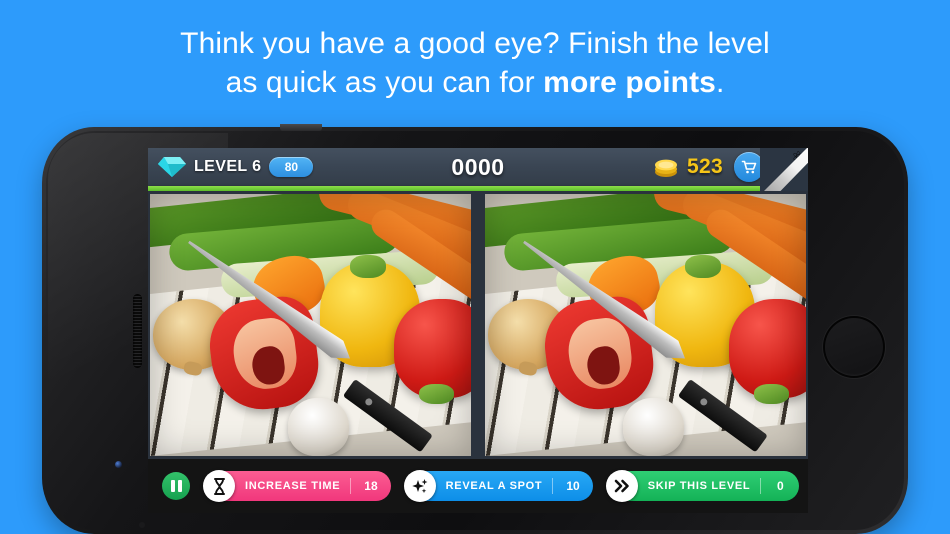 Image resolution: width=950 pixels, height=534 pixels. What do you see at coordinates (137, 331) in the screenshot?
I see `earpiece-speaker` at bounding box center [137, 331].